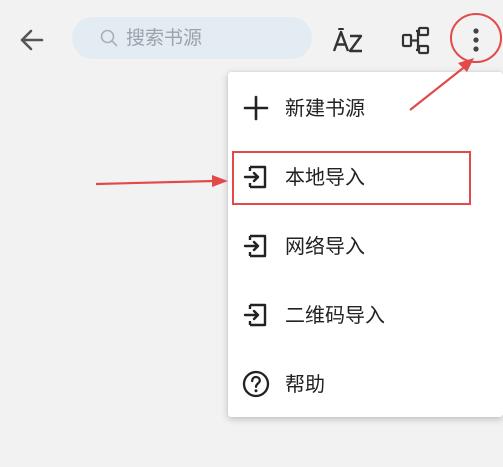 The height and width of the screenshot is (467, 503). What do you see at coordinates (335, 315) in the screenshot?
I see `menu-item-label: 二维码导入` at bounding box center [335, 315].